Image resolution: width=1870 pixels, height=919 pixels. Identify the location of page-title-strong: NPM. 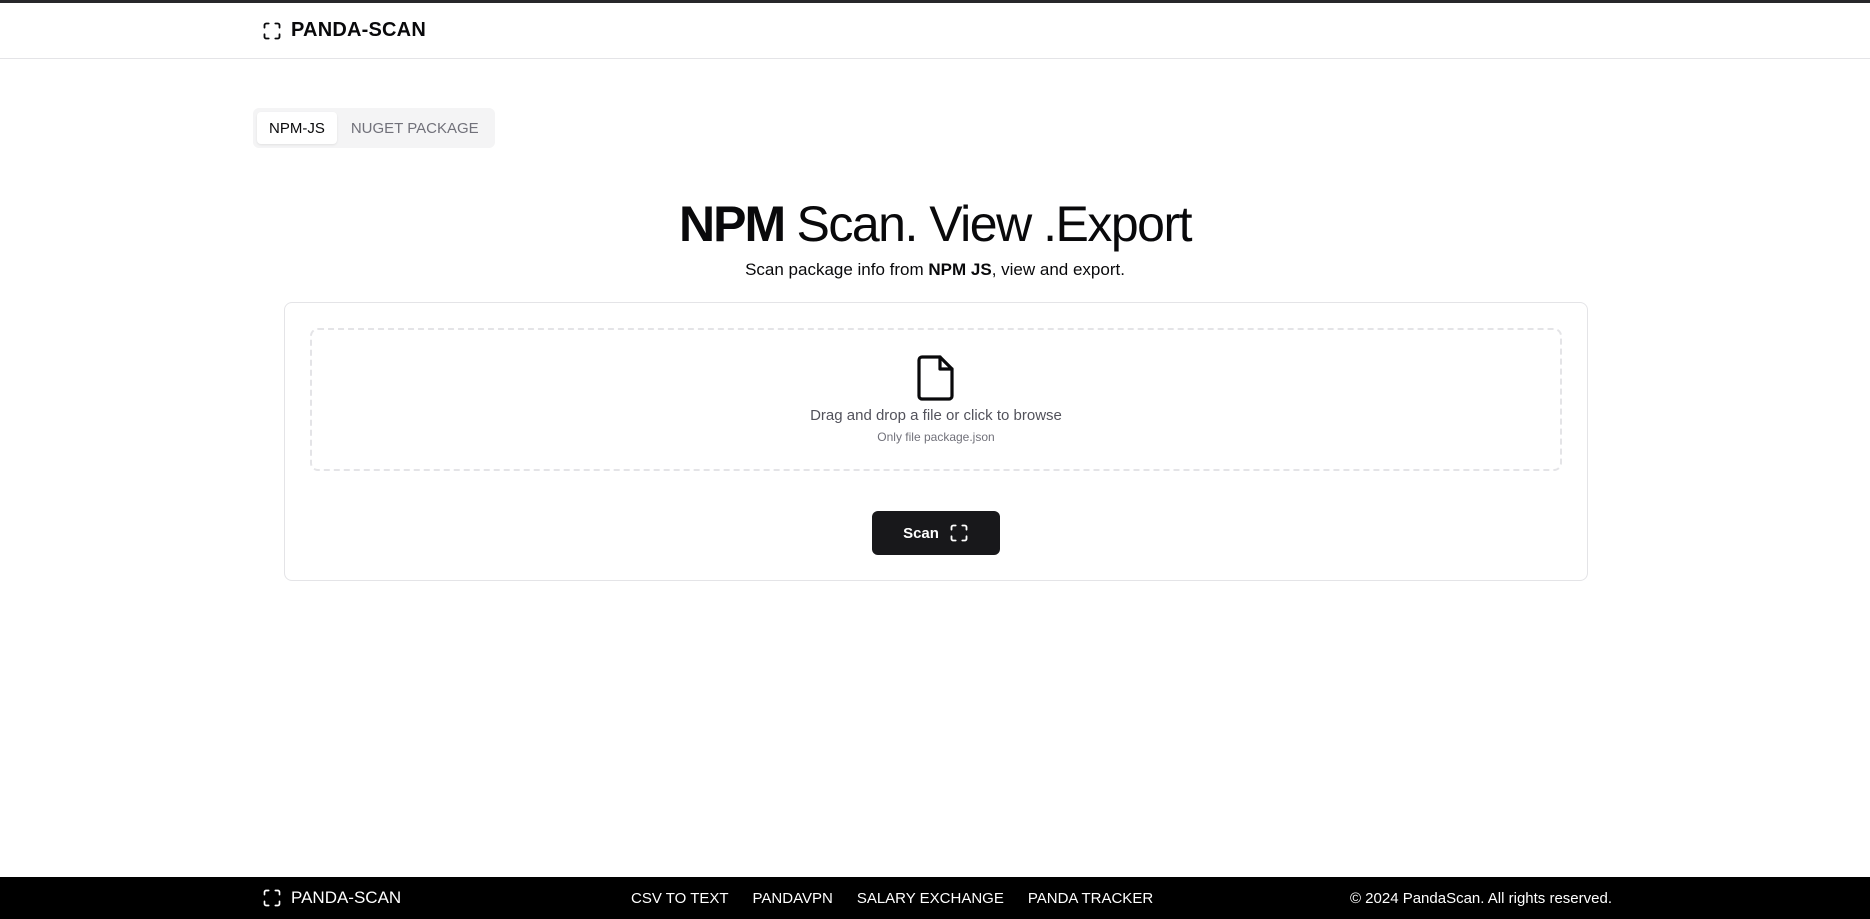
(732, 224).